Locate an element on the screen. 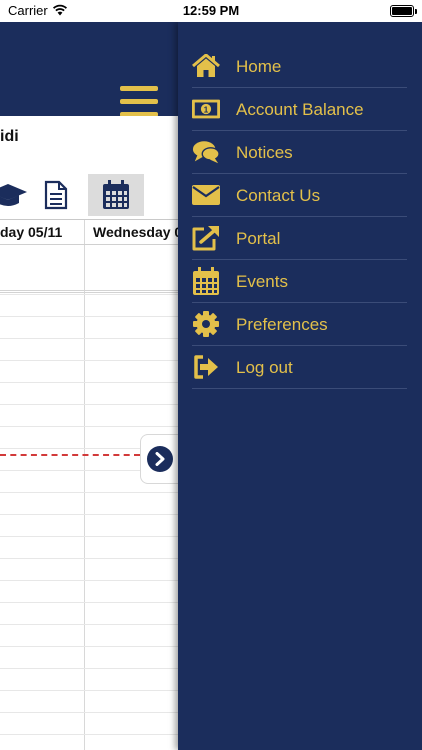 The width and height of the screenshot is (422, 750). chat-bubbles-icon is located at coordinates (206, 152).